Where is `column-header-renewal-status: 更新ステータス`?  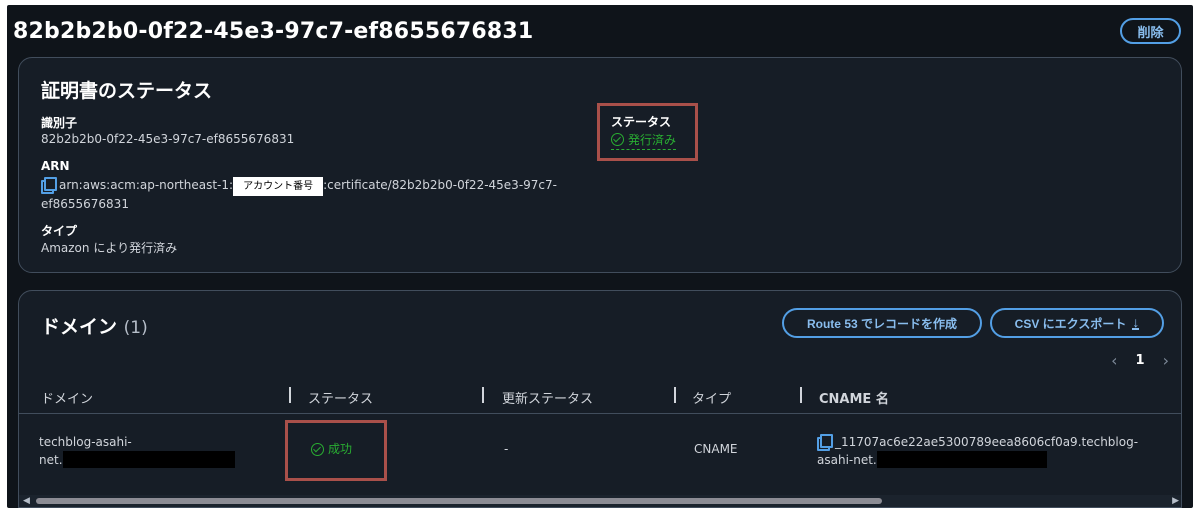
column-header-renewal-status: 更新ステータス is located at coordinates (547, 397).